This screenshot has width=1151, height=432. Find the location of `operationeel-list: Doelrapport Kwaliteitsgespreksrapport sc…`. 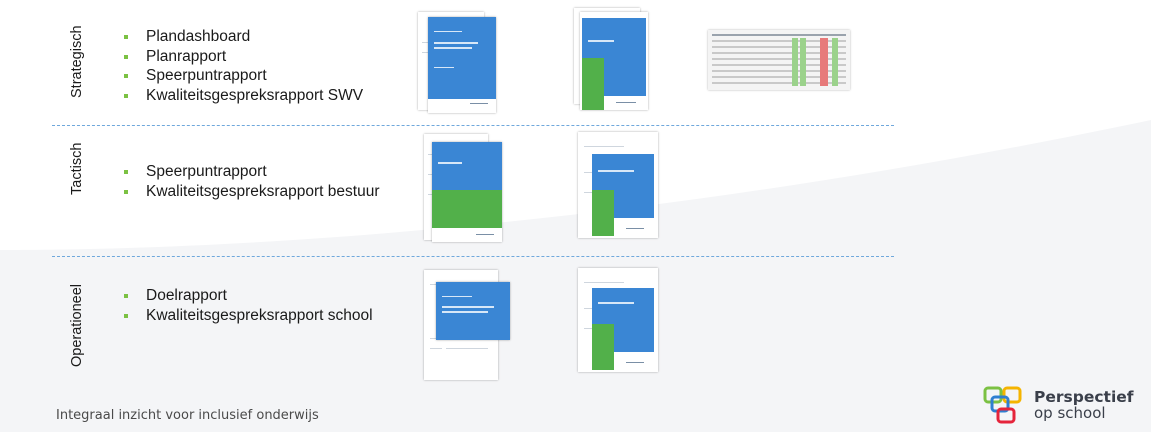

operationeel-list: Doelrapport Kwaliteitsgespreksrapport sc… is located at coordinates (246, 305).